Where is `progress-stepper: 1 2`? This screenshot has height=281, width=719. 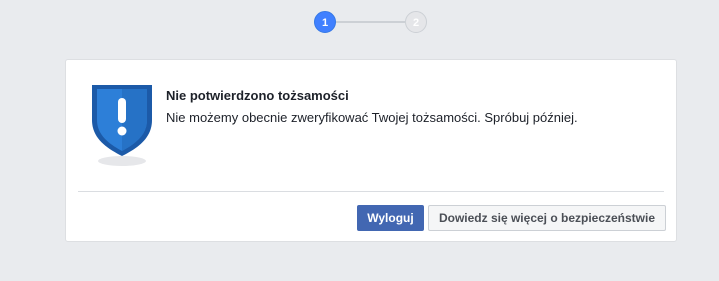 progress-stepper: 1 2 is located at coordinates (372, 23).